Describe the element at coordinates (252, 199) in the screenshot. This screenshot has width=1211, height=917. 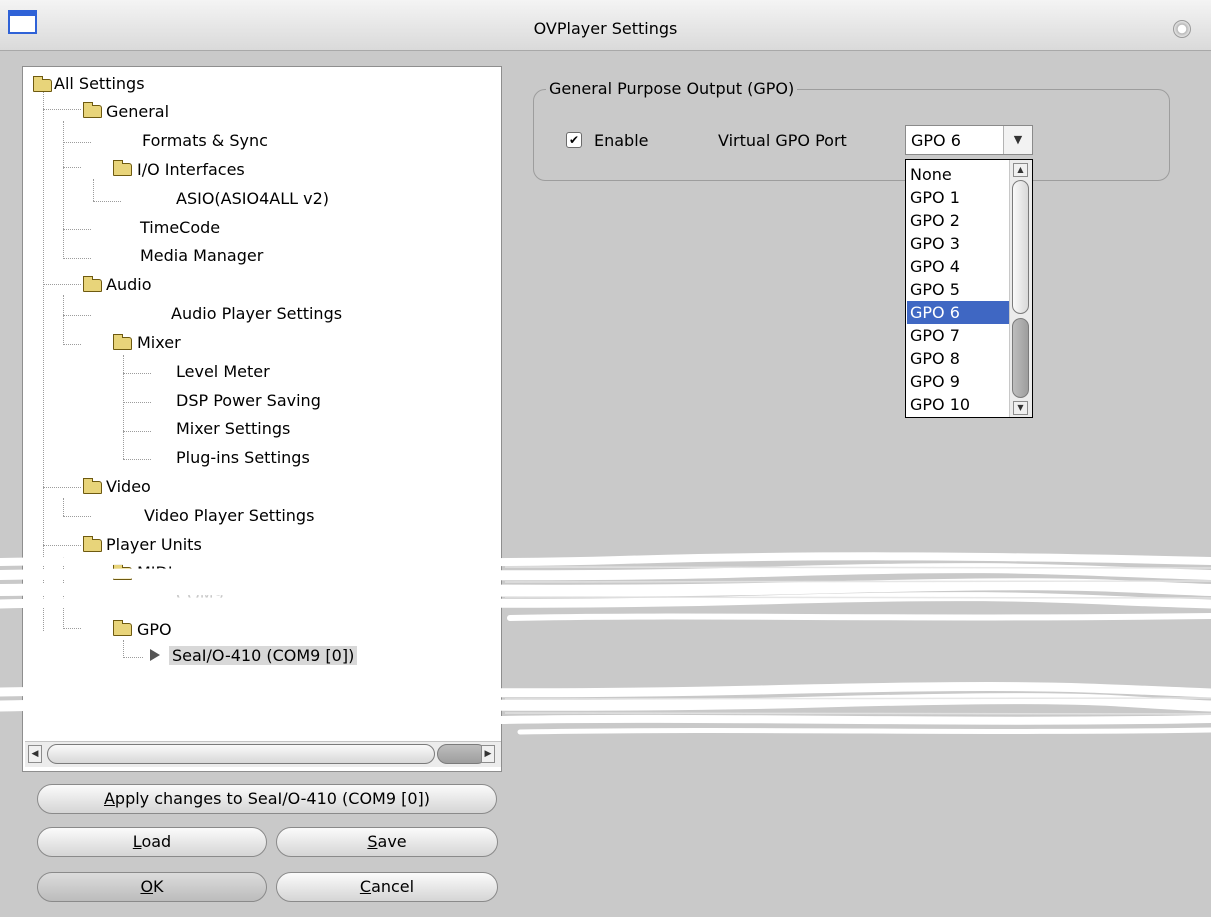
I see `tree-item-asio: ASIO(ASIO4ALL v2)` at that location.